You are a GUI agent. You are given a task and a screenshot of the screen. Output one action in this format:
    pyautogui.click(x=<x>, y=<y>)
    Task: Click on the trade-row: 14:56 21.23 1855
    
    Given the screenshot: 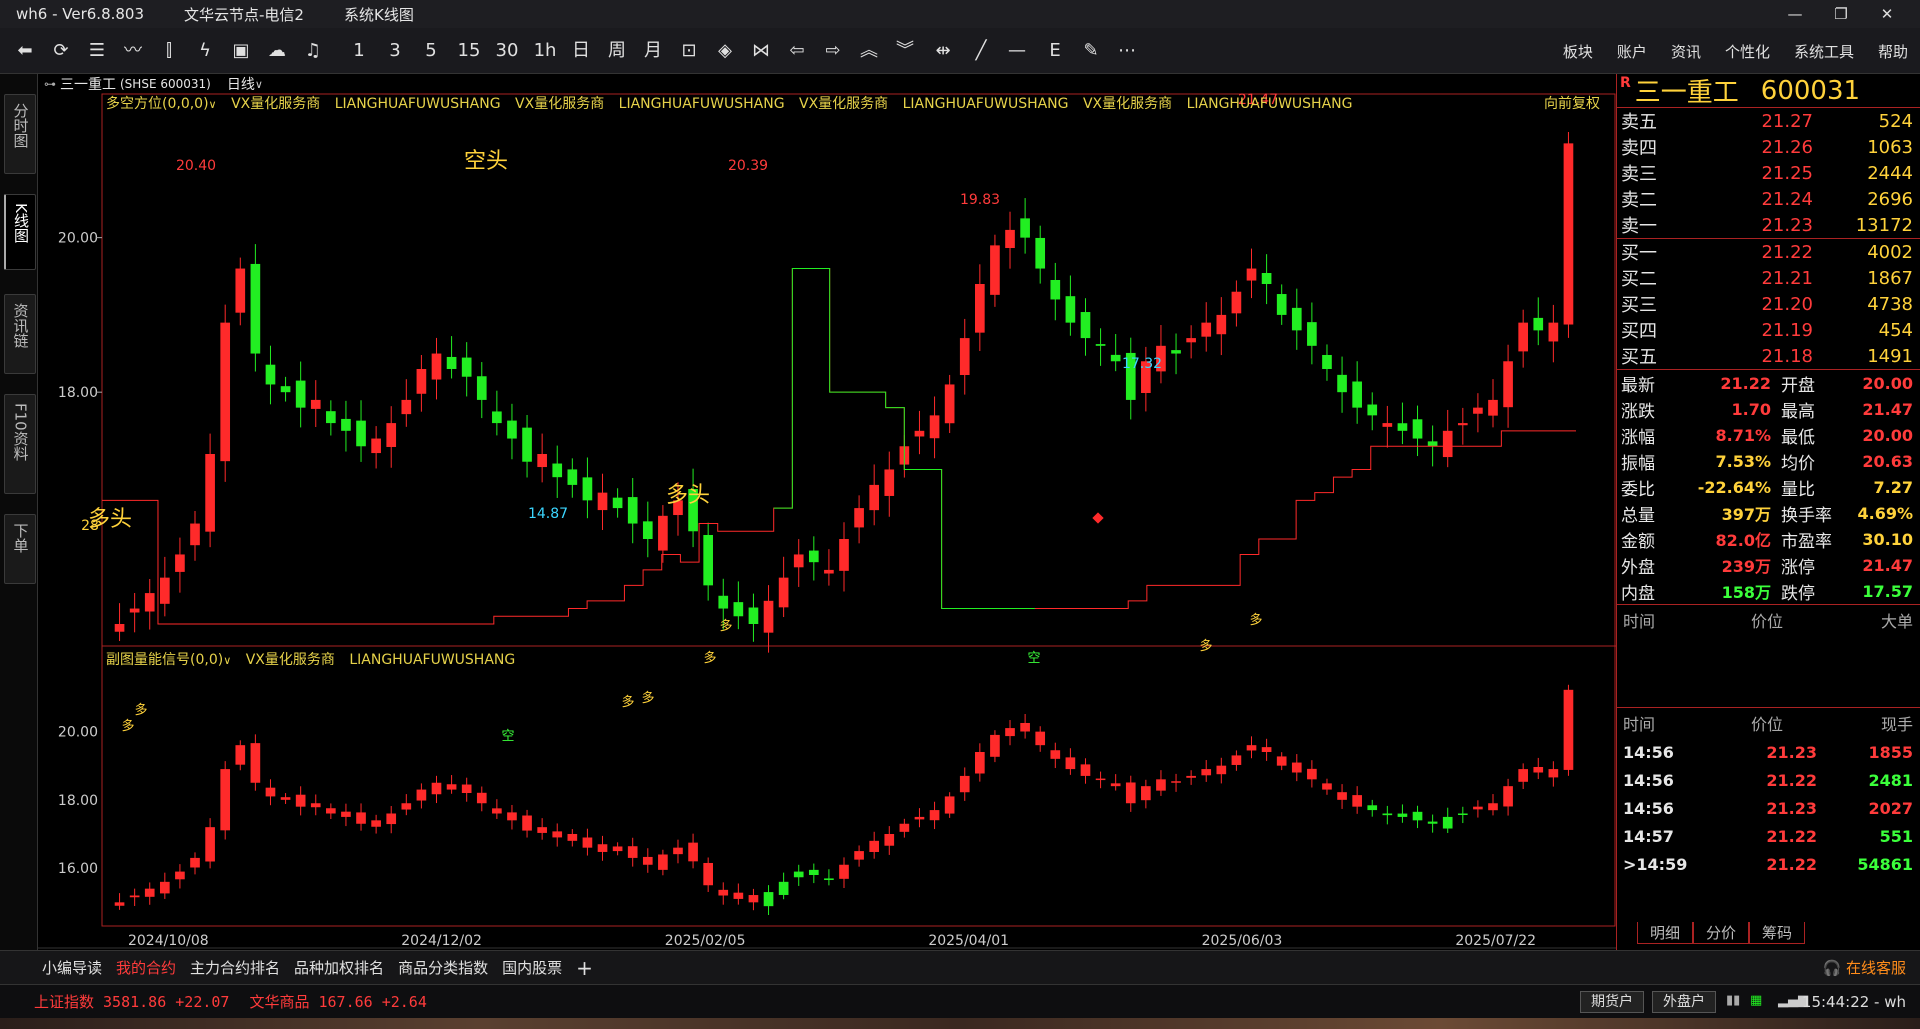 What is the action you would take?
    pyautogui.click(x=1768, y=752)
    